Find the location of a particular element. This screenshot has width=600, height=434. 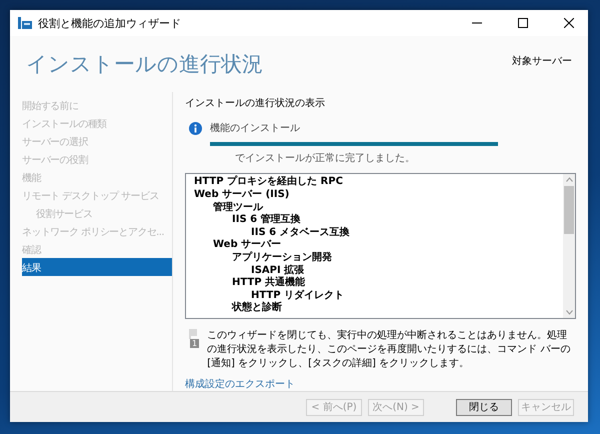

window-title: 役割と機能の追加ウィザード is located at coordinates (109, 23).